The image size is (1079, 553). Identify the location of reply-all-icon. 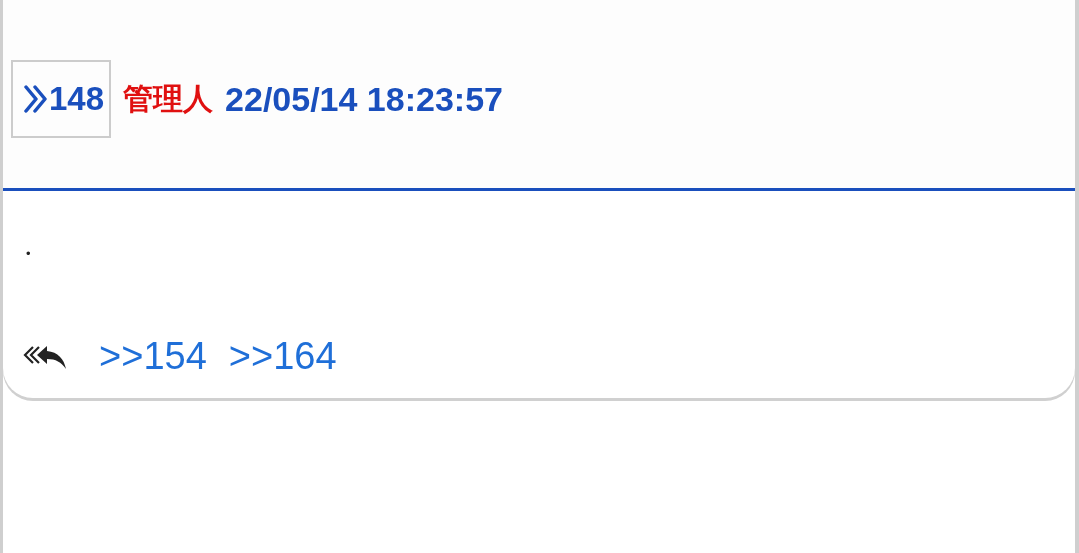
(45, 356).